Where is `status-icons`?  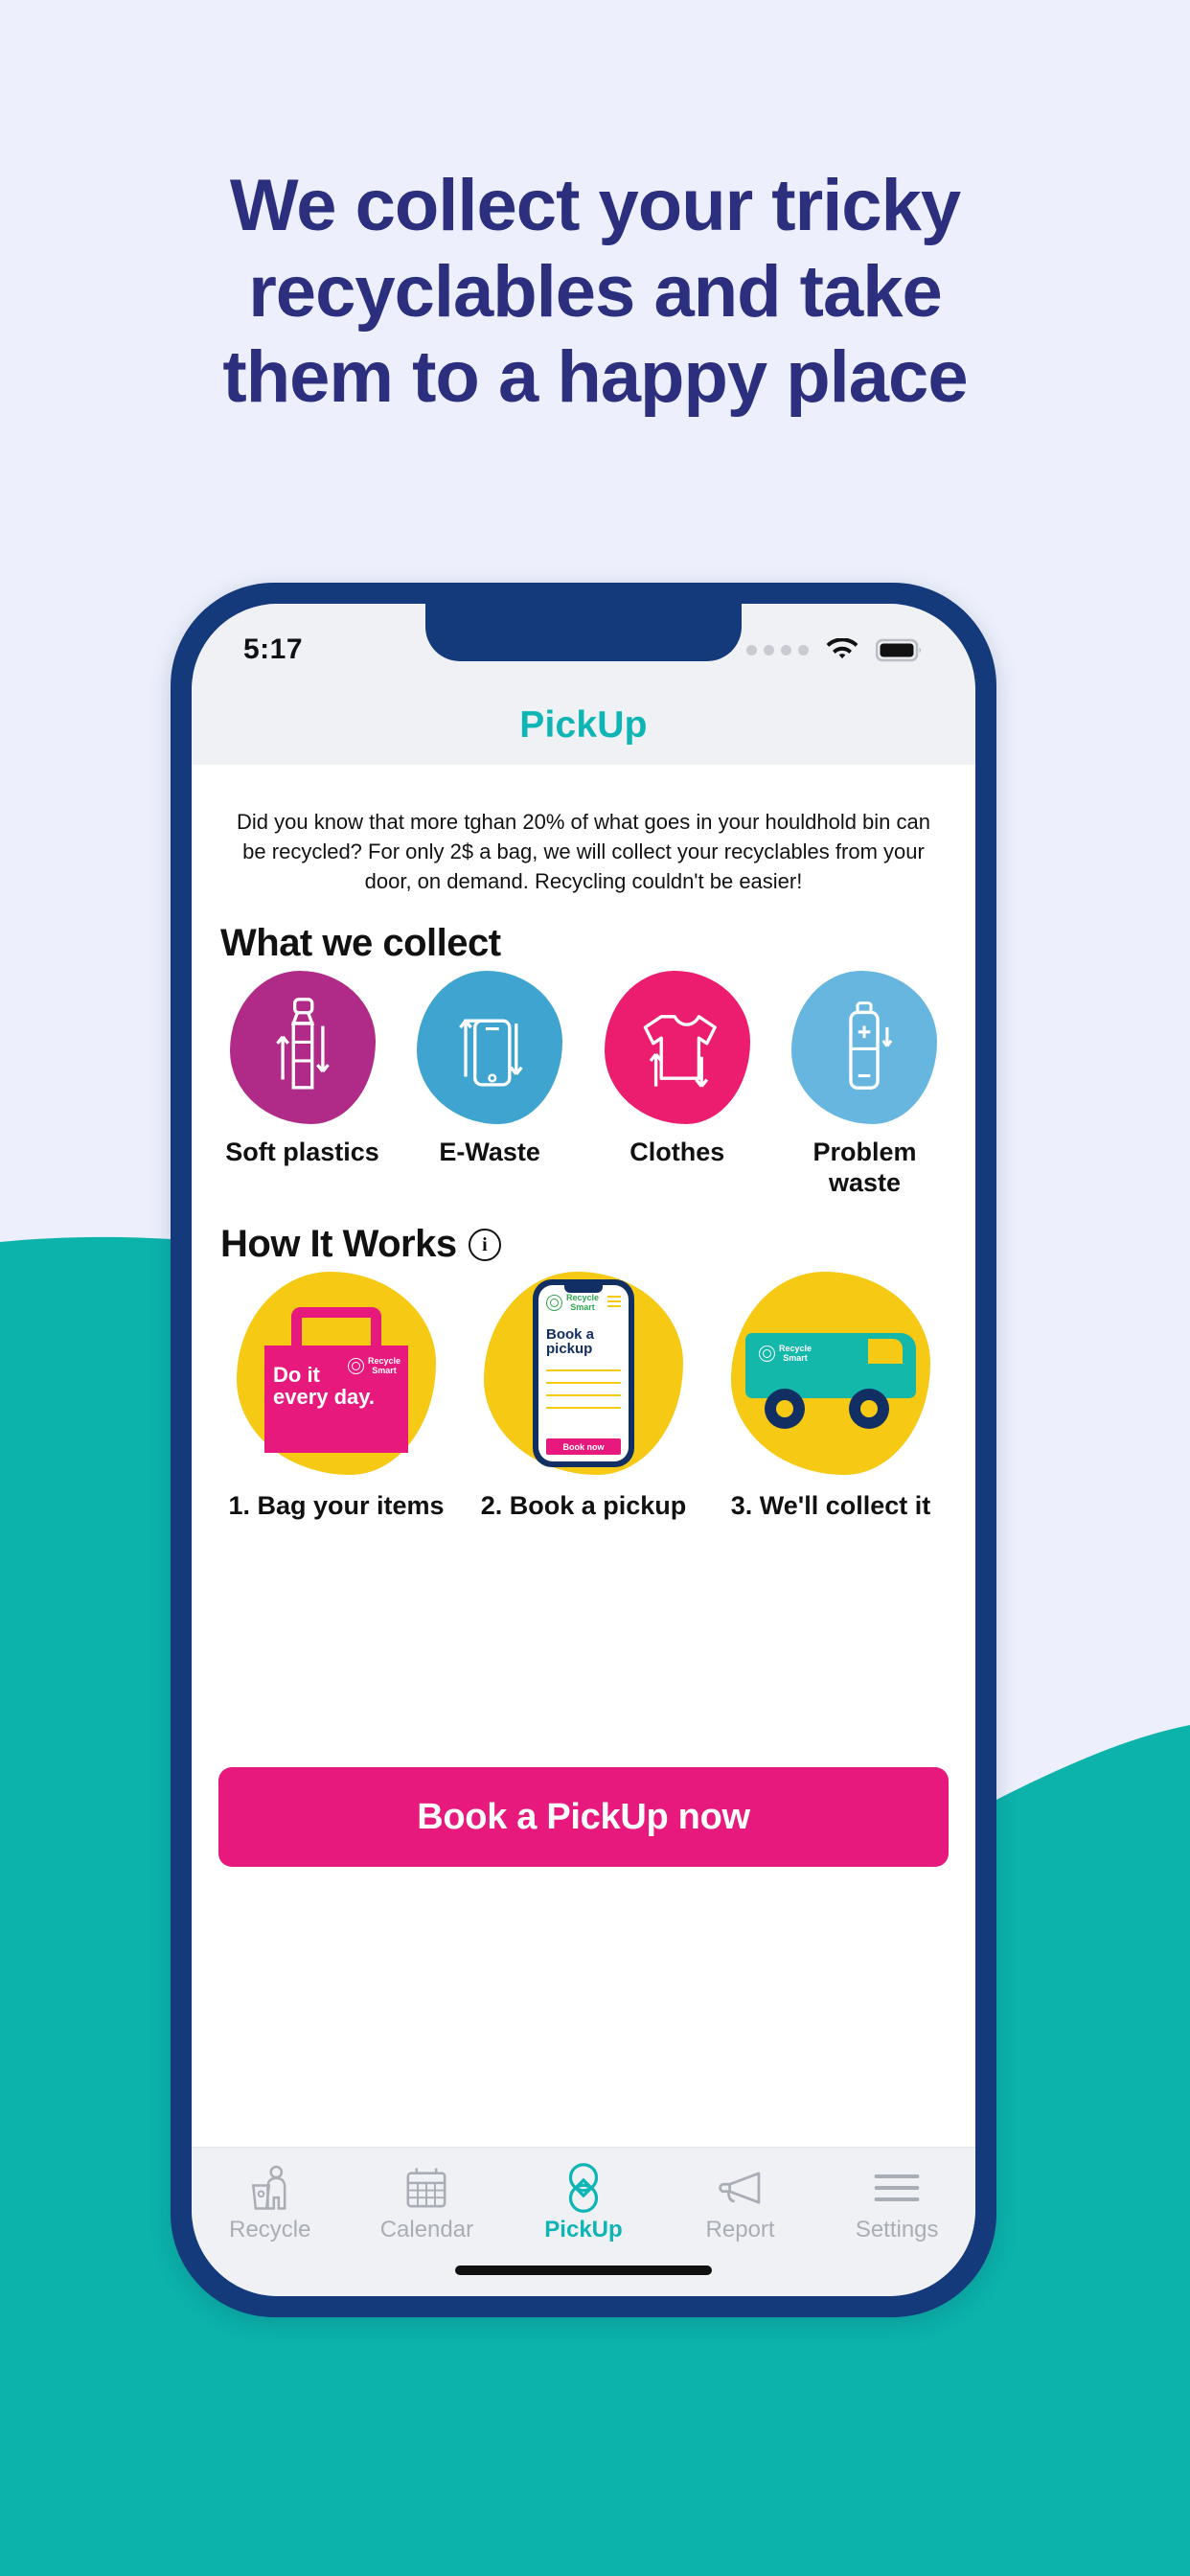
status-icons is located at coordinates (835, 649).